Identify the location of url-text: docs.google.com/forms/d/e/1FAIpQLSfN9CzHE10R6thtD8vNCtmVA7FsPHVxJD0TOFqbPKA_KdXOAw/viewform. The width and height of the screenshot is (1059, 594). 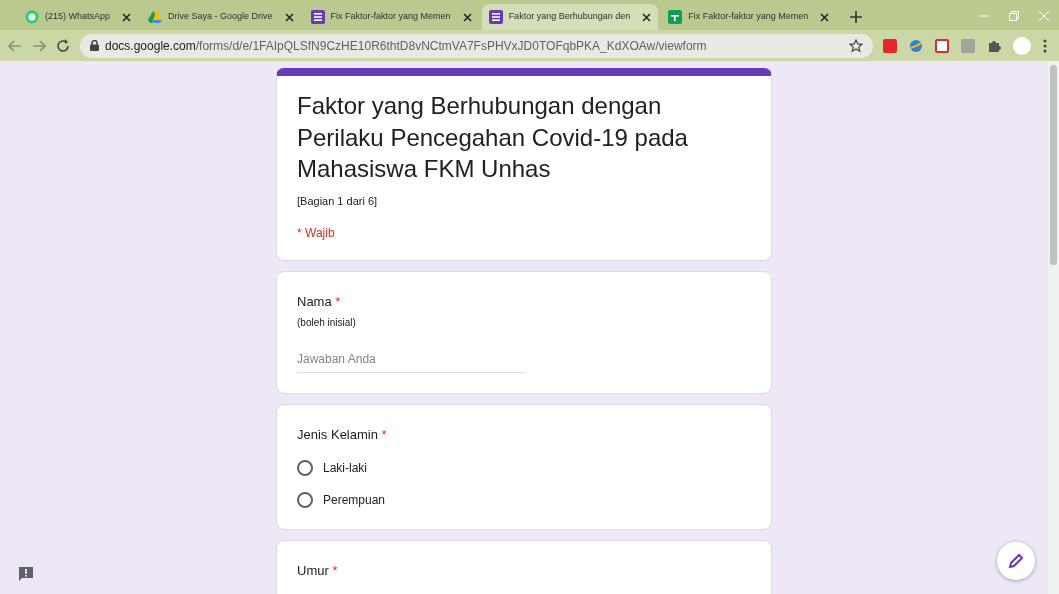
(406, 46).